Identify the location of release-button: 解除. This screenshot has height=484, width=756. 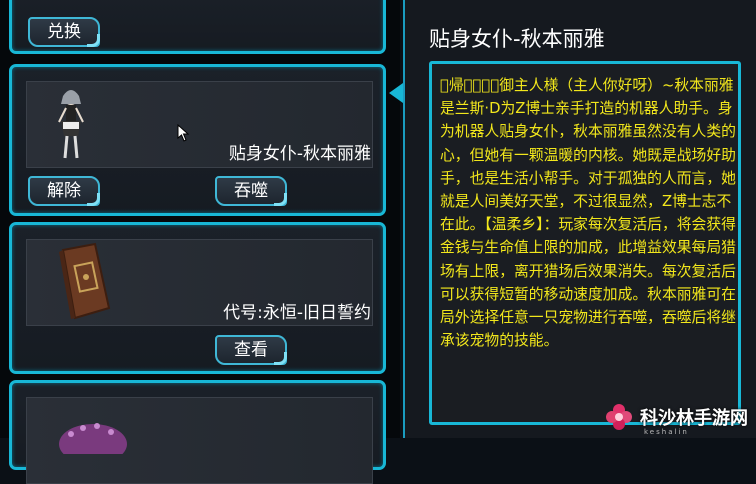
(64, 191).